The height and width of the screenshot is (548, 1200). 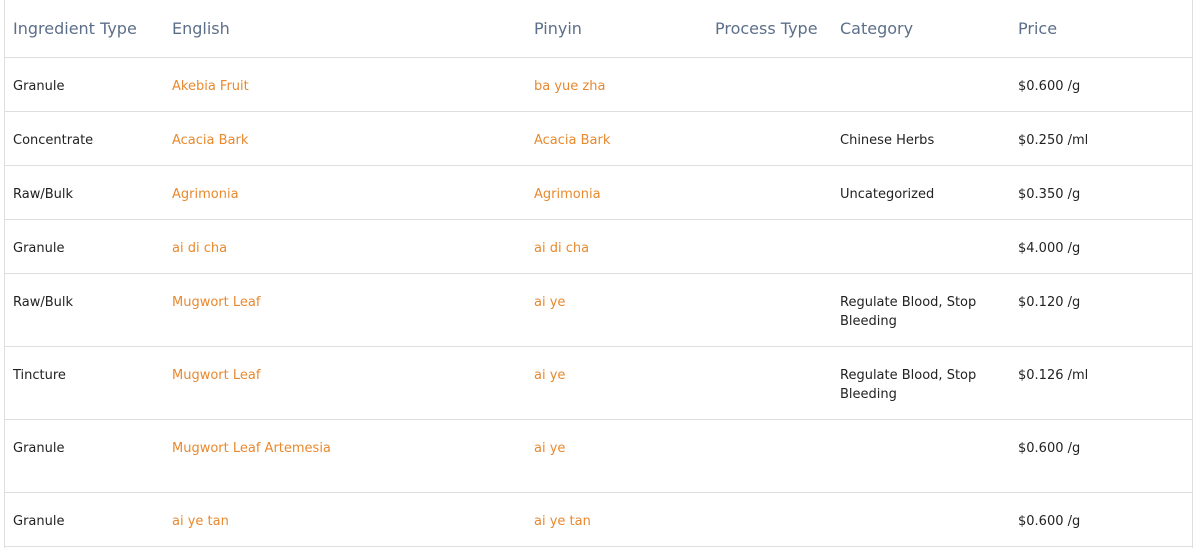 What do you see at coordinates (210, 140) in the screenshot?
I see `english-name-link: Acacia Bark` at bounding box center [210, 140].